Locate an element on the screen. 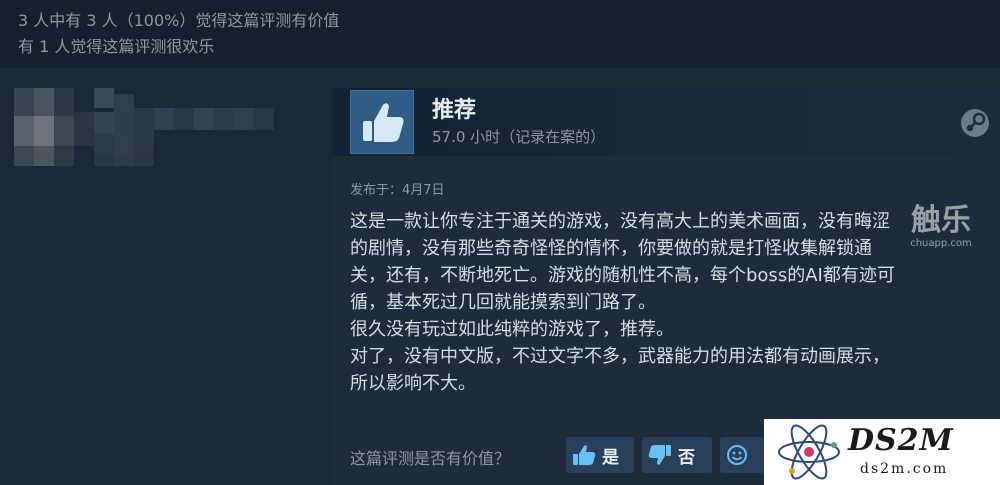 Image resolution: width=1000 pixels, height=485 pixels. watermark-text: 触乐 is located at coordinates (941, 220).